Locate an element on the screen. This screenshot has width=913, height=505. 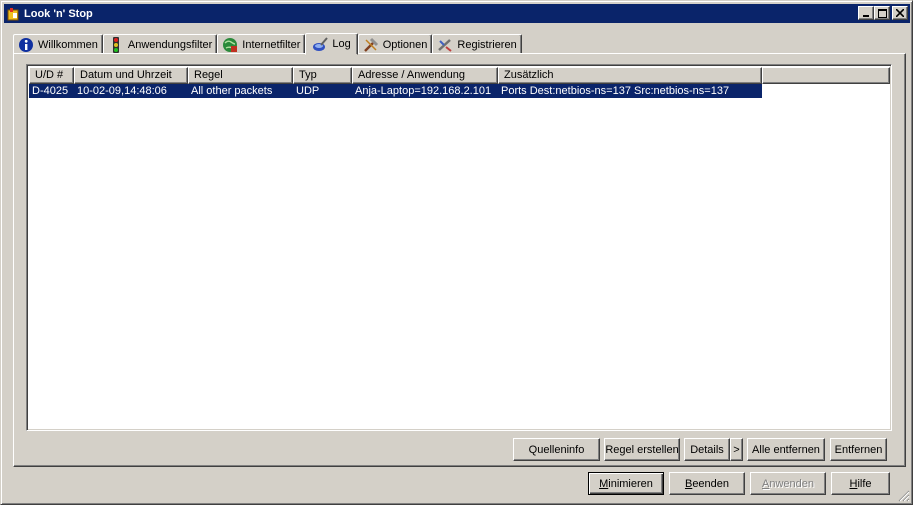
traffic-light-icon is located at coordinates (116, 44).